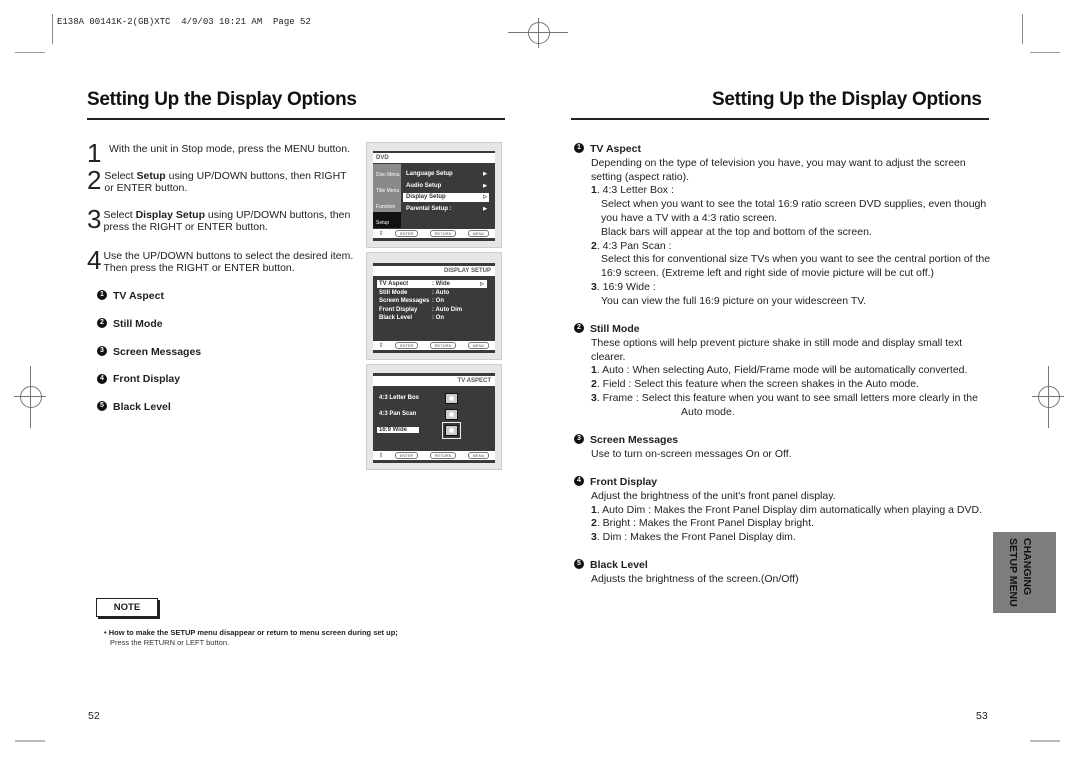 This screenshot has height=763, width=1080. What do you see at coordinates (780, 119) in the screenshot?
I see `title-rule` at bounding box center [780, 119].